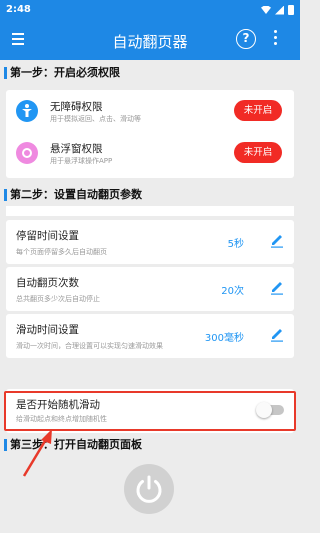 Image resolution: width=320 pixels, height=533 pixels. Describe the element at coordinates (150, 10) in the screenshot. I see `status-bar: 2:48` at that location.